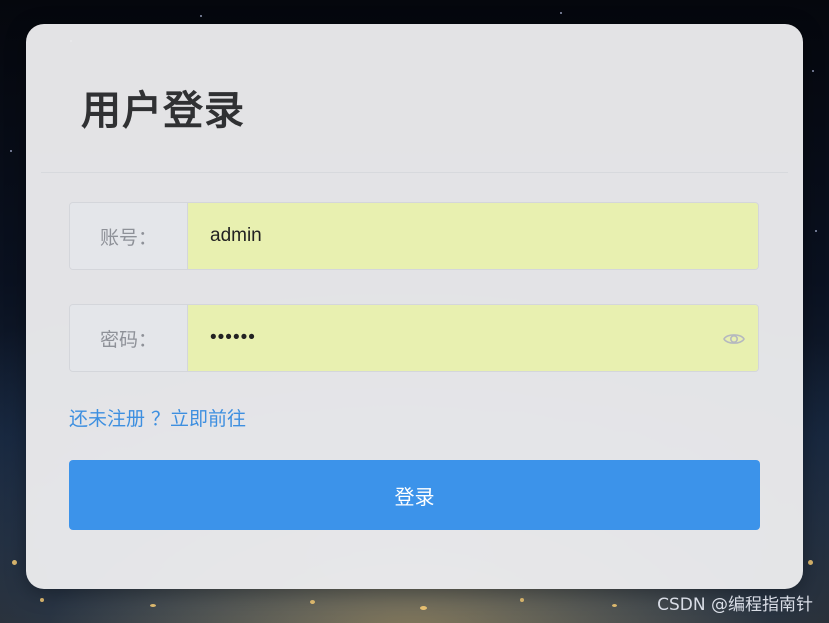 The height and width of the screenshot is (623, 829). Describe the element at coordinates (473, 236) in the screenshot. I see `username-input` at that location.